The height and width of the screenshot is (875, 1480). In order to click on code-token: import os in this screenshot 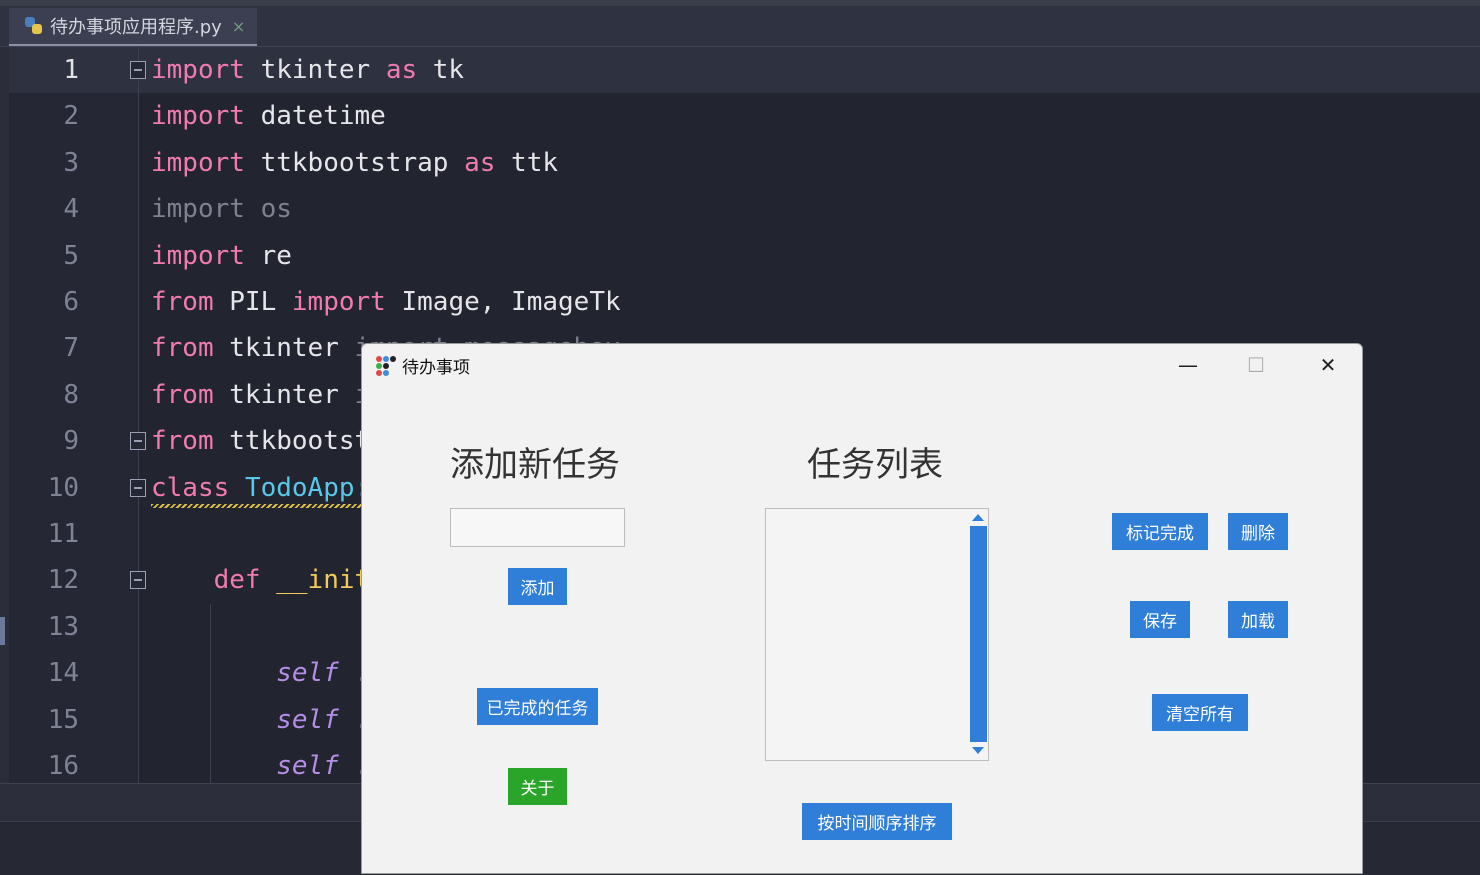, I will do `click(221, 209)`.